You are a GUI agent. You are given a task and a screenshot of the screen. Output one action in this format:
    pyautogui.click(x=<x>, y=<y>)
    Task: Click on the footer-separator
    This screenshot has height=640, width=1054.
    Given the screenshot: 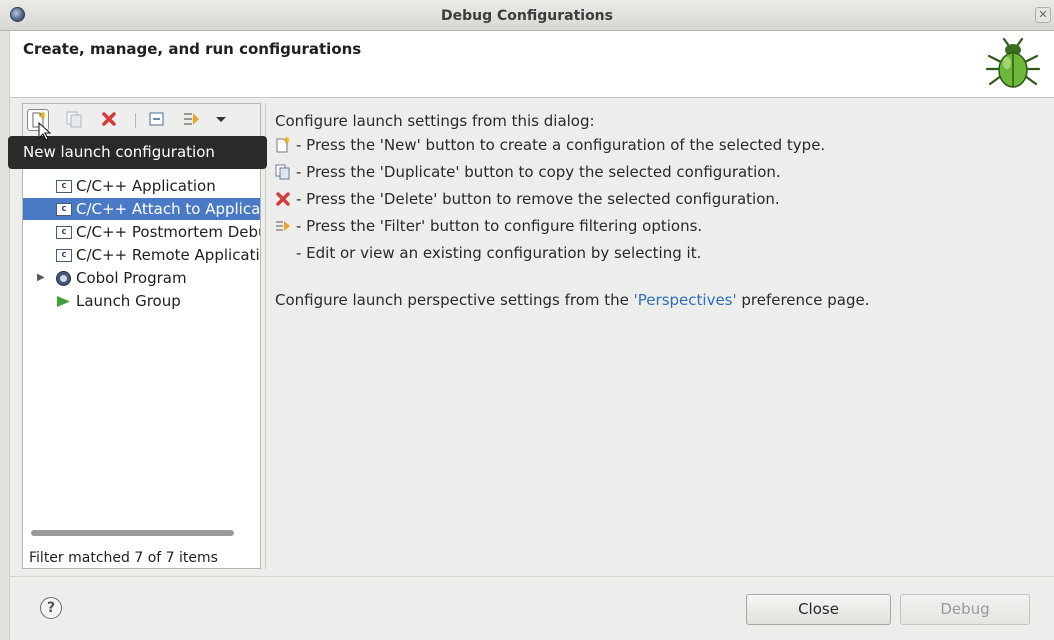 What is the action you would take?
    pyautogui.click(x=532, y=576)
    